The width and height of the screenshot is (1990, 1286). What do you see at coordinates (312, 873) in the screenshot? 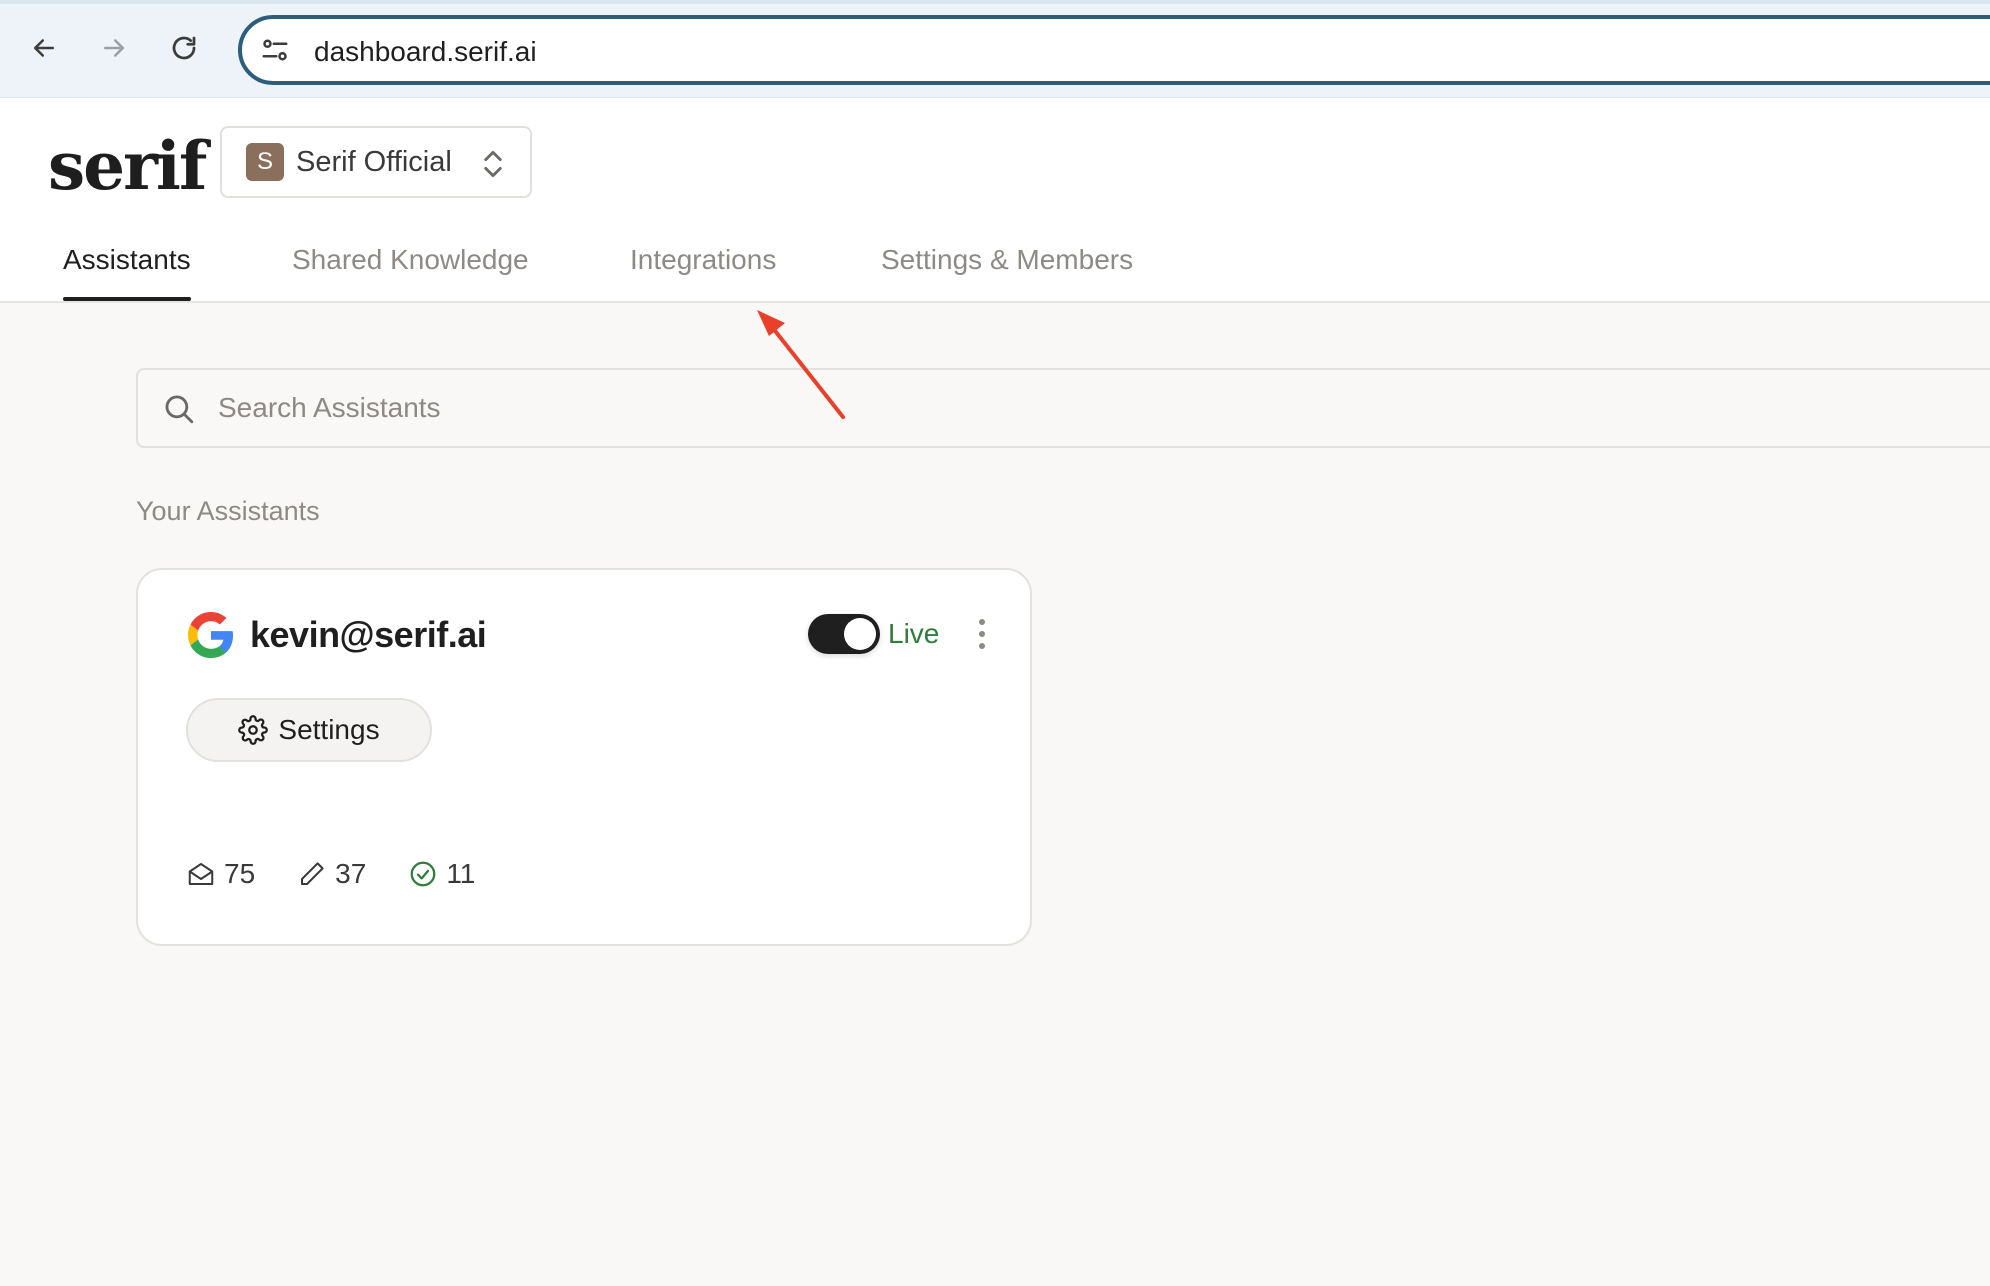
I see `pencil-icon` at bounding box center [312, 873].